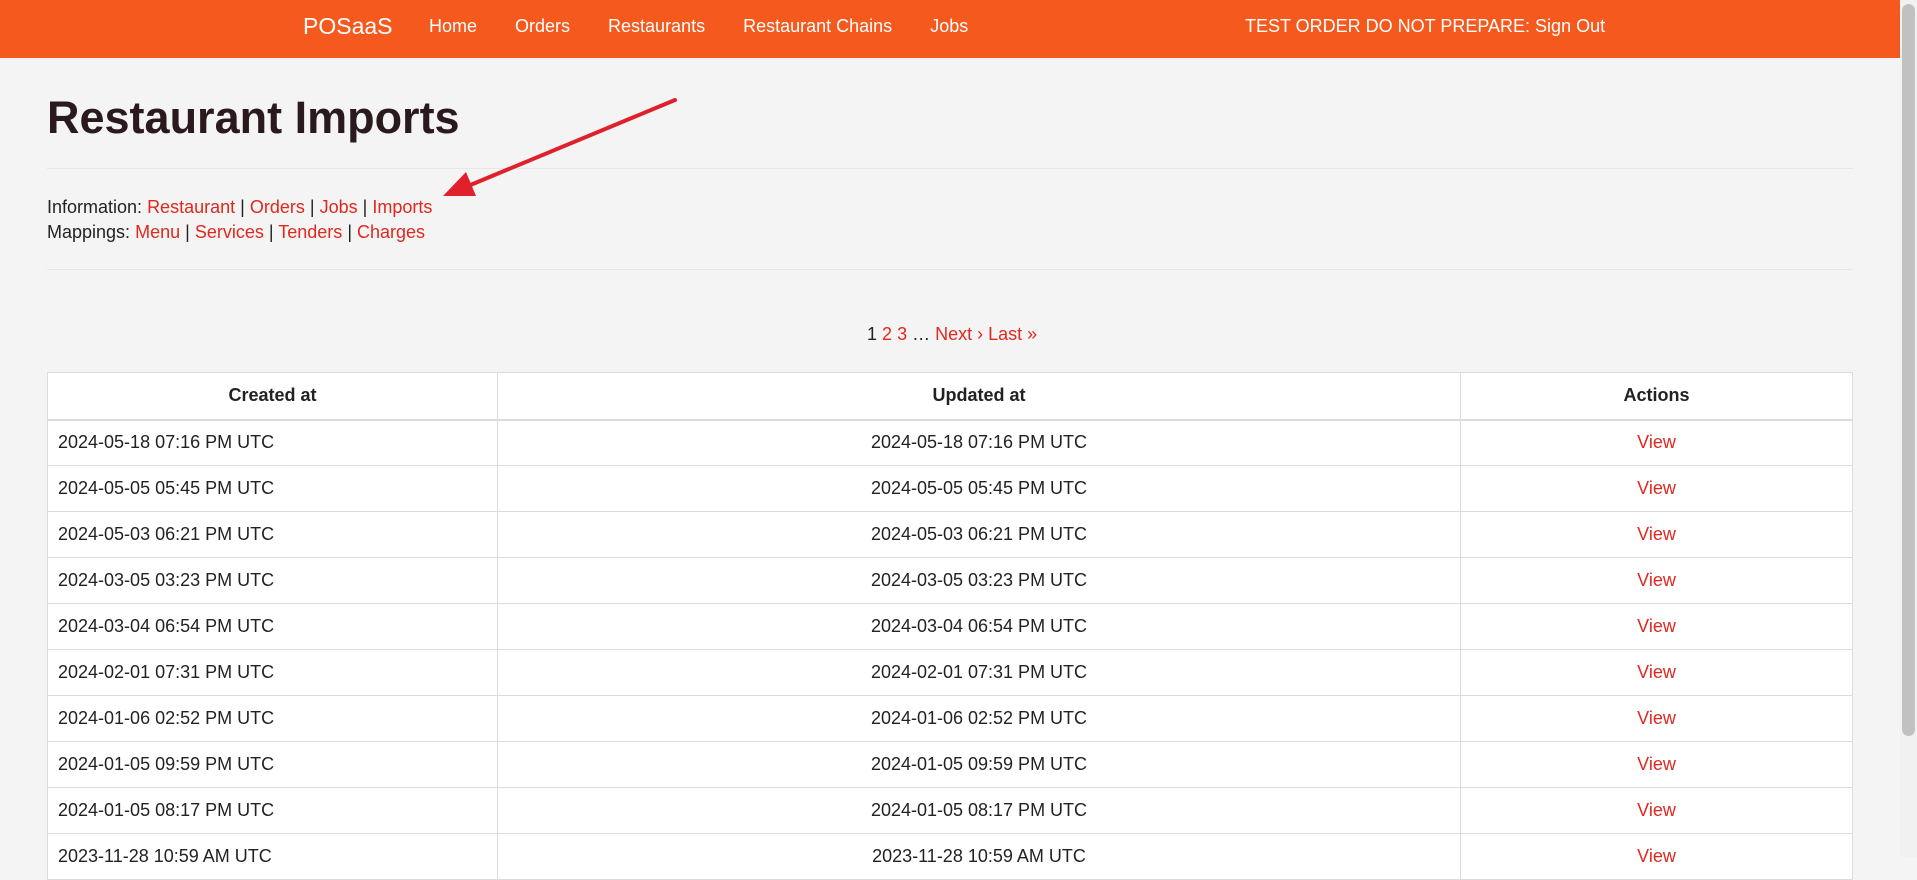 The width and height of the screenshot is (1917, 880). Describe the element at coordinates (272, 396) in the screenshot. I see `header-created-at: Created at` at that location.